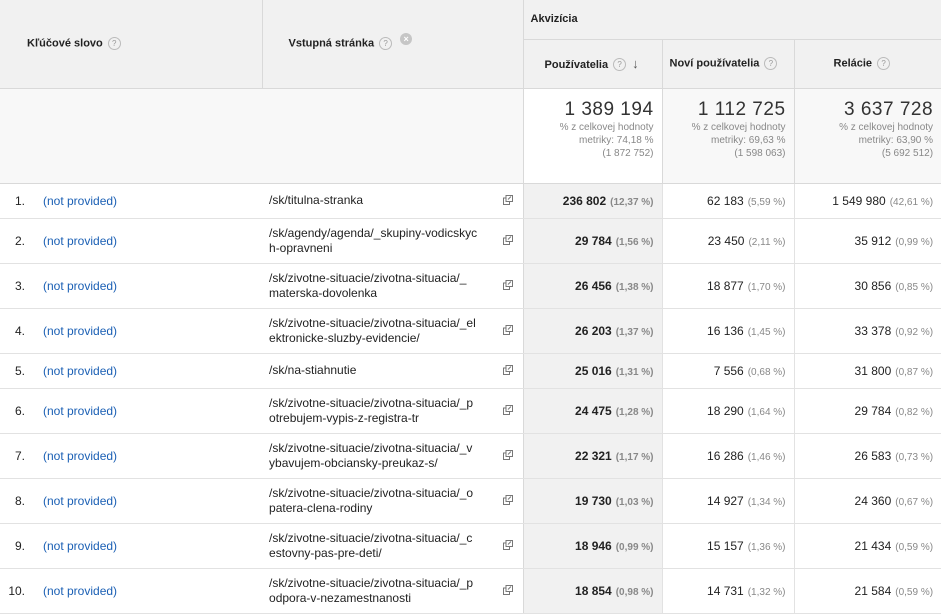 This screenshot has height=614, width=941. What do you see at coordinates (914, 592) in the screenshot?
I see `sessions-percent: (0,59 %)` at bounding box center [914, 592].